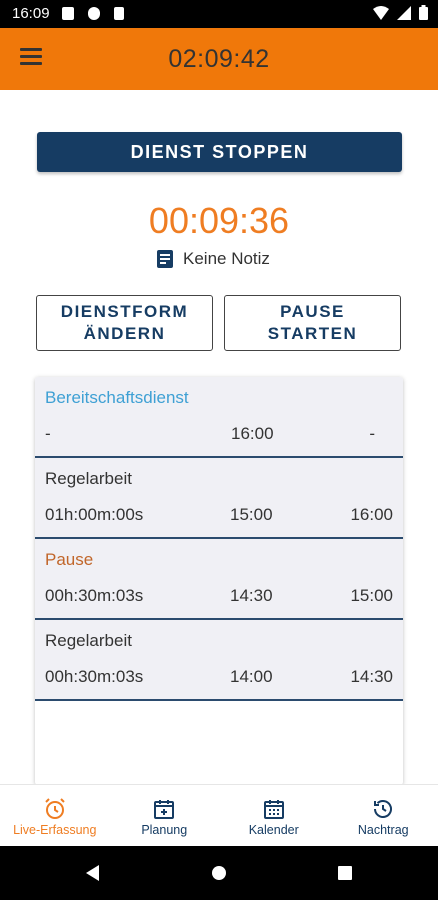 Image resolution: width=438 pixels, height=900 pixels. What do you see at coordinates (312, 311) in the screenshot?
I see `start-pause-label-line1: PAUSE` at bounding box center [312, 311].